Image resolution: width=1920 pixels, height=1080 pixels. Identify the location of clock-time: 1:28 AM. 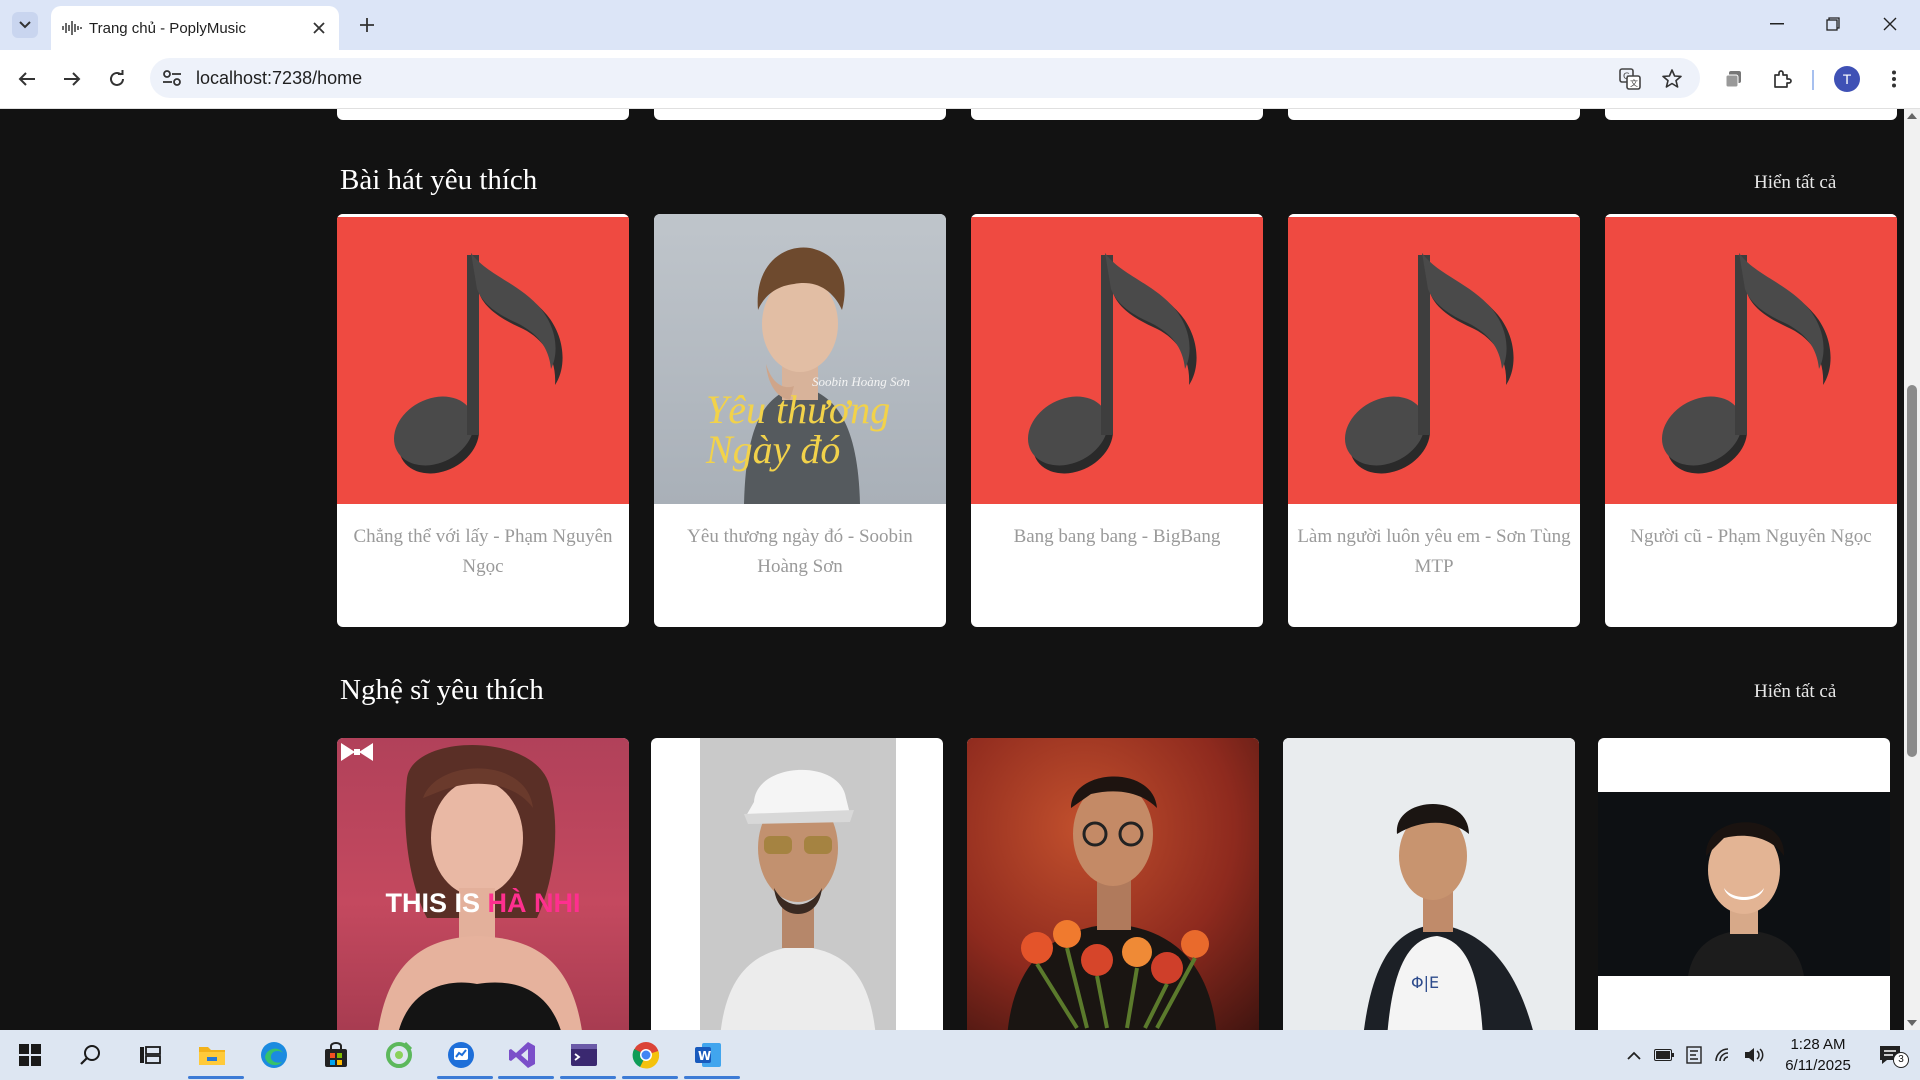
(1818, 1044).